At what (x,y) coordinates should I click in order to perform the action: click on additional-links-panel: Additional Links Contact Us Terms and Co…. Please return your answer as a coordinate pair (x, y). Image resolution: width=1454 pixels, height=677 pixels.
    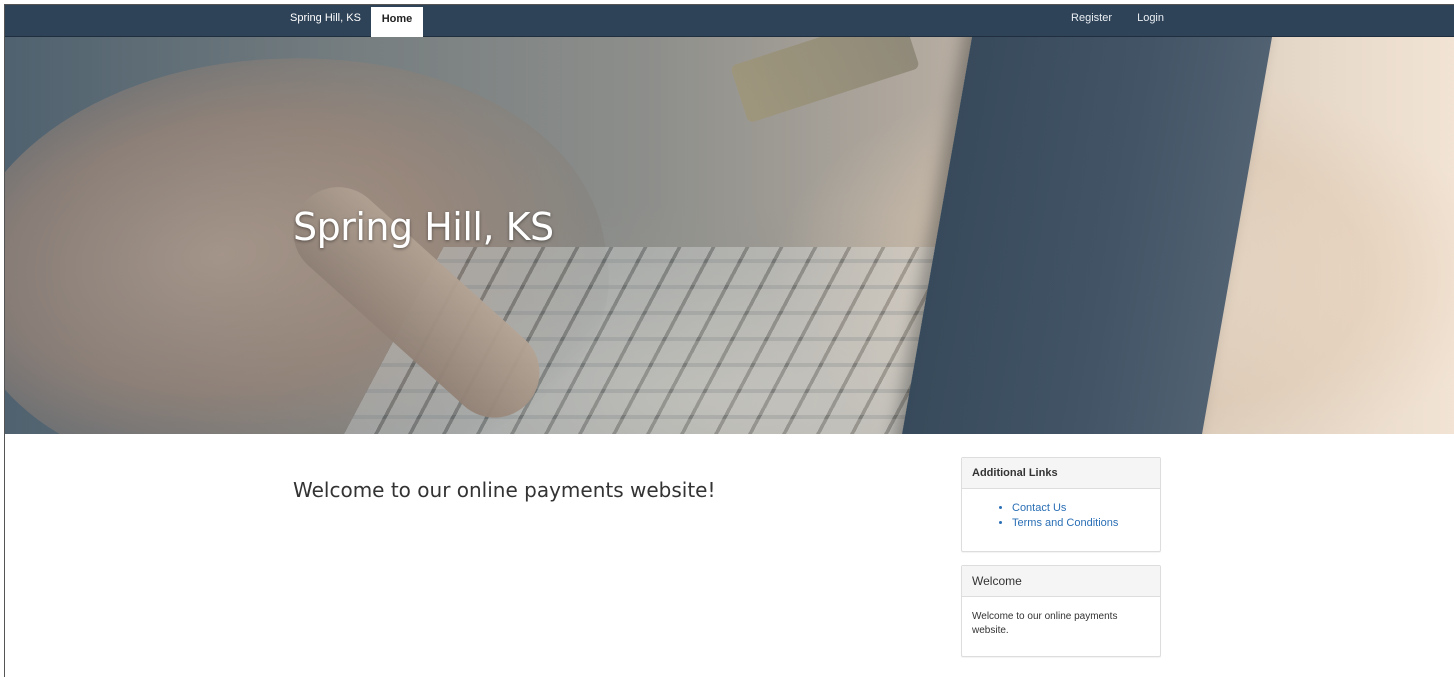
    Looking at the image, I should click on (1061, 504).